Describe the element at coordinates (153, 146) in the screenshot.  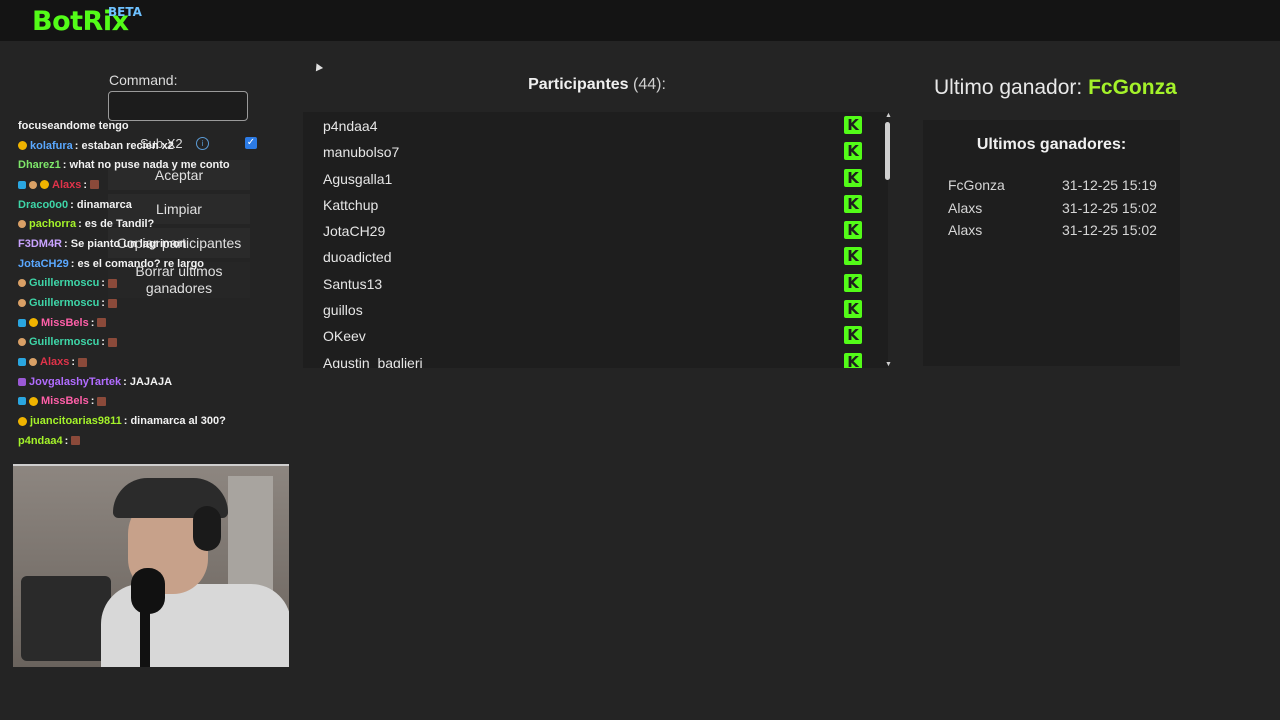
I see `chat-message: kolafura: estaban recien x2` at that location.